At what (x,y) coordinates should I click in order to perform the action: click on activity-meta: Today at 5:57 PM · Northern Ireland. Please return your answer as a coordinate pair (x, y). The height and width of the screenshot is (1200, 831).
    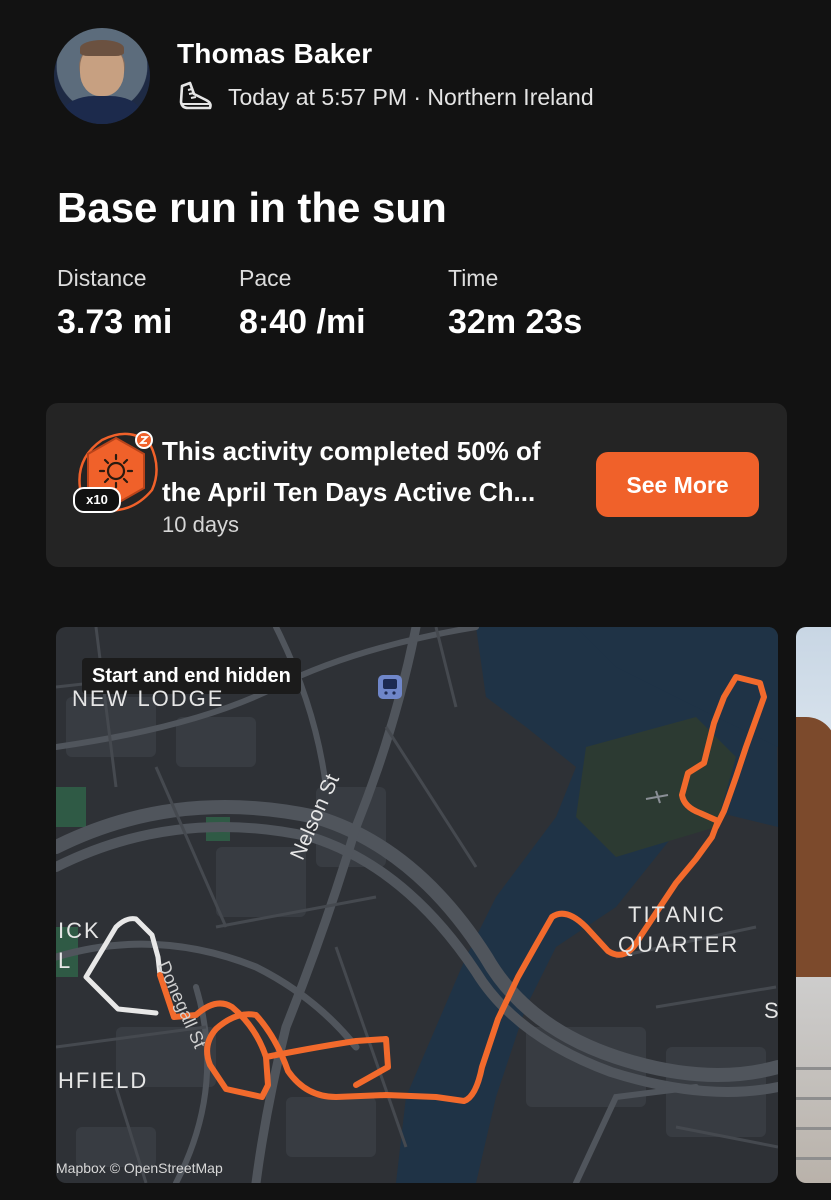
    Looking at the image, I should click on (411, 97).